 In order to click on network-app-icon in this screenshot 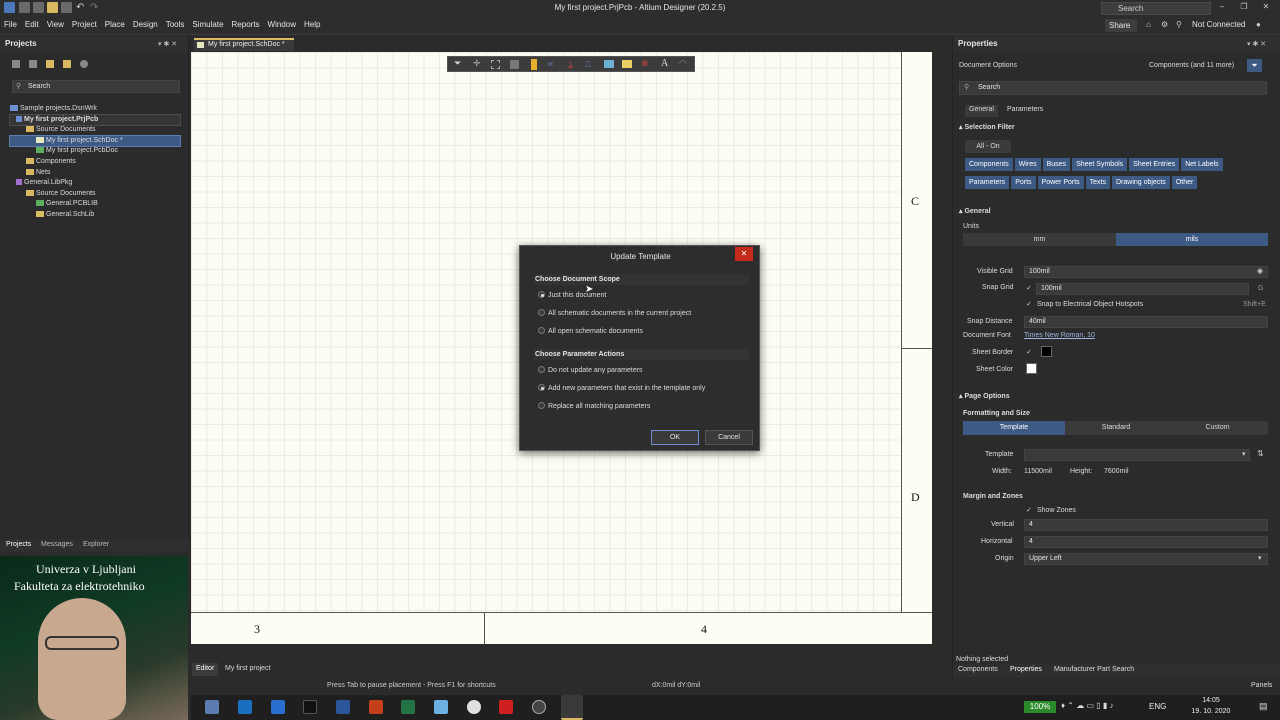, I will do `click(212, 707)`.